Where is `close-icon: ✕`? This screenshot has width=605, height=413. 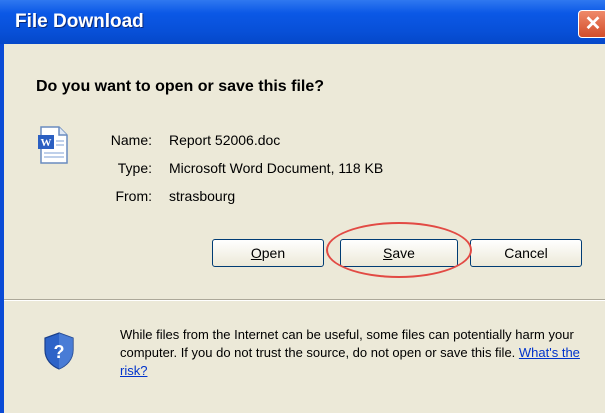 close-icon: ✕ is located at coordinates (593, 24).